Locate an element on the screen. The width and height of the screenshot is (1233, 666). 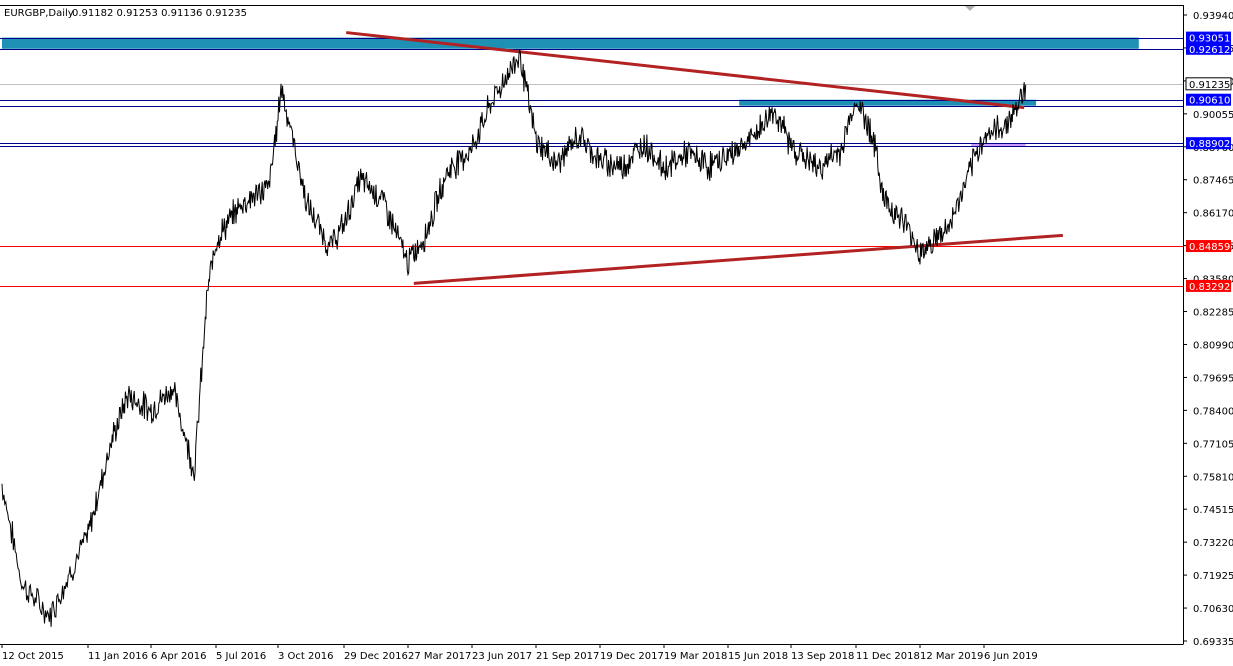
y-tick-label: 0.74515 is located at coordinates (1213, 510).